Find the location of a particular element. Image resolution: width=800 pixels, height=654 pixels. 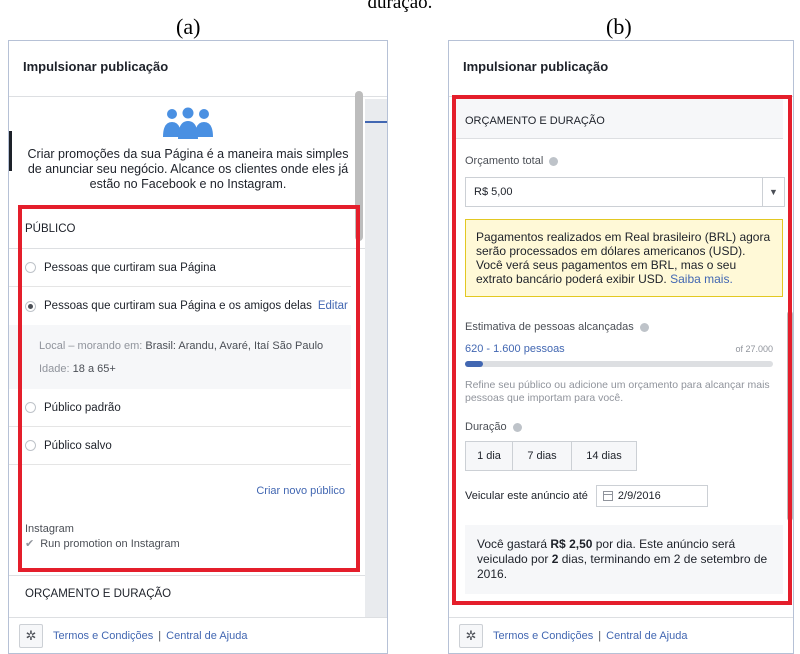

panel-b-label: (b) is located at coordinates (619, 26).